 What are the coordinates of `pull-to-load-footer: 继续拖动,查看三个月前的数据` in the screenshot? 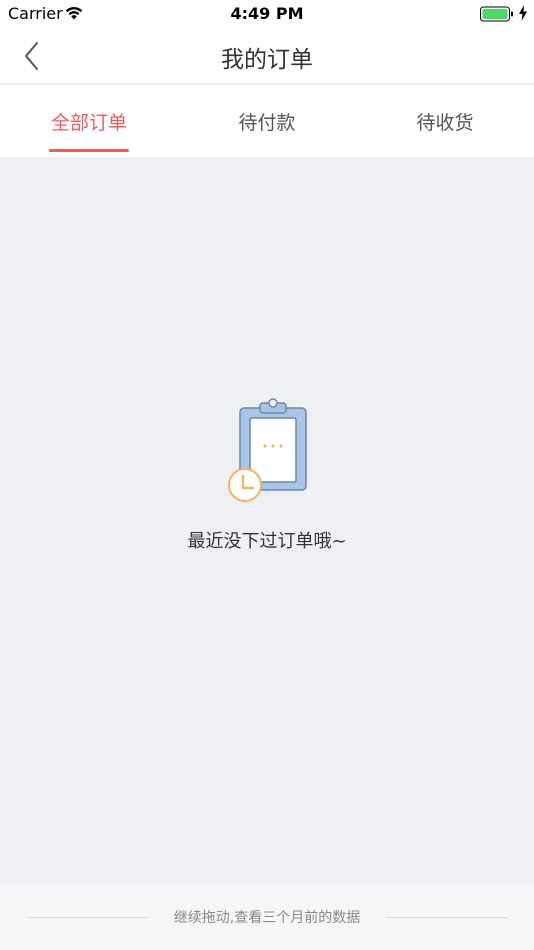 It's located at (267, 917).